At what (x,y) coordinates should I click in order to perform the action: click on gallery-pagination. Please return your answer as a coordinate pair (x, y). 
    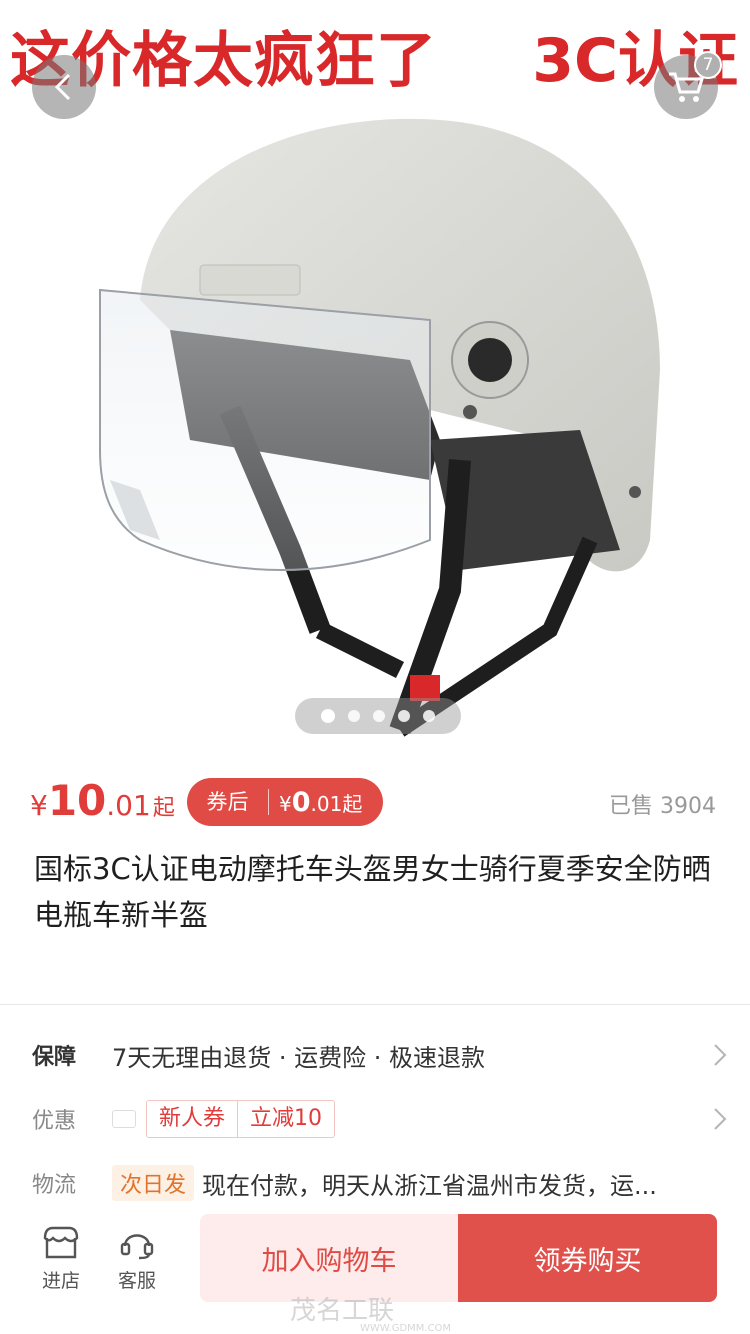
    Looking at the image, I should click on (378, 716).